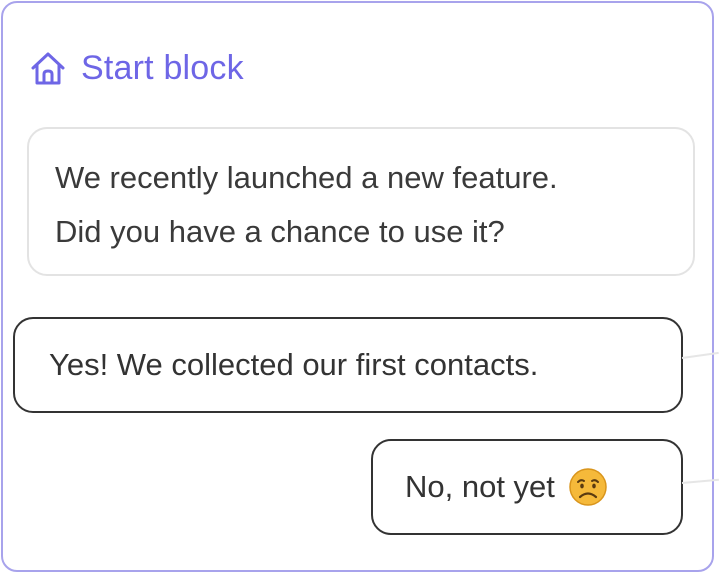  Describe the element at coordinates (162, 68) in the screenshot. I see `block-title: Start block` at that location.